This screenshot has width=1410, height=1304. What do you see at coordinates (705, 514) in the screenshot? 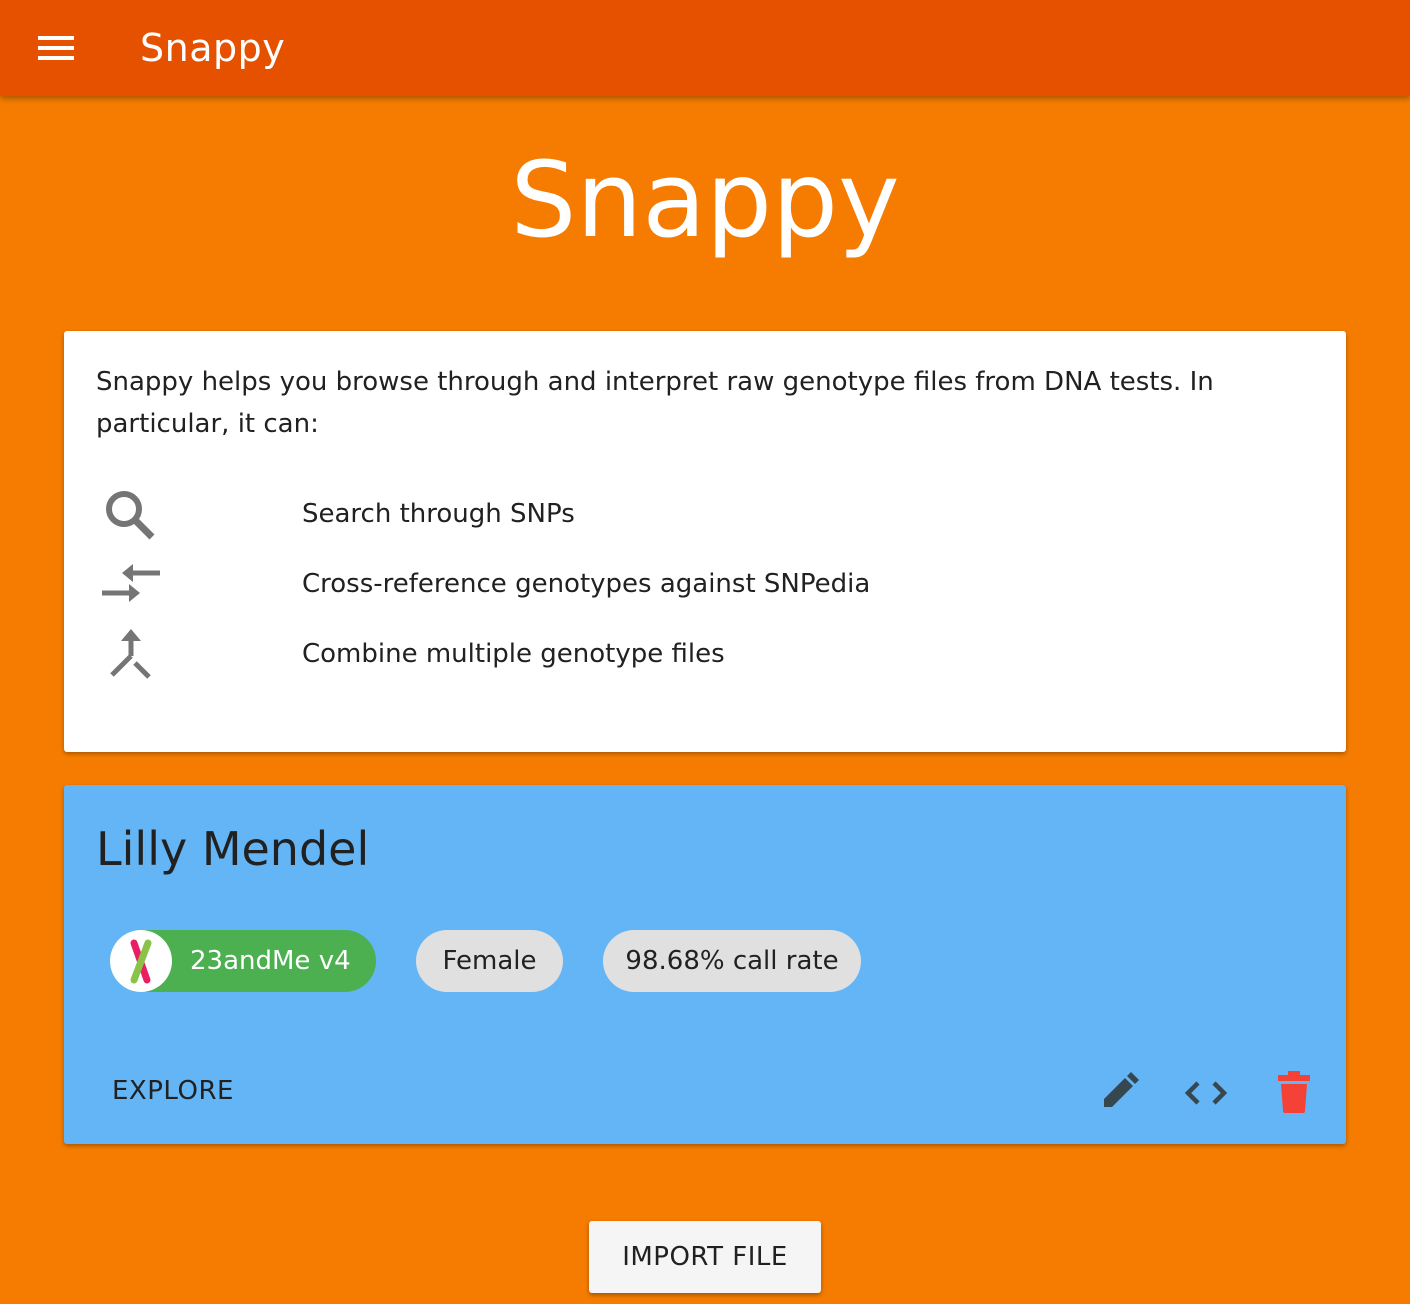
I see `feature-item: Search through SNPs` at bounding box center [705, 514].